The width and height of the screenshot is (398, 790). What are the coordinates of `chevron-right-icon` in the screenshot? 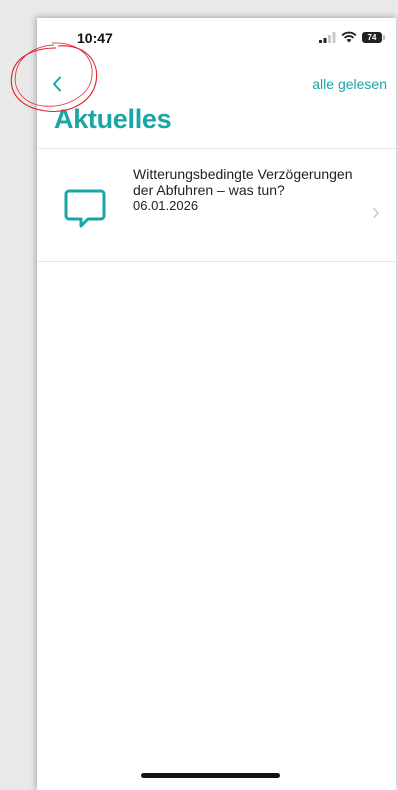 It's located at (376, 213).